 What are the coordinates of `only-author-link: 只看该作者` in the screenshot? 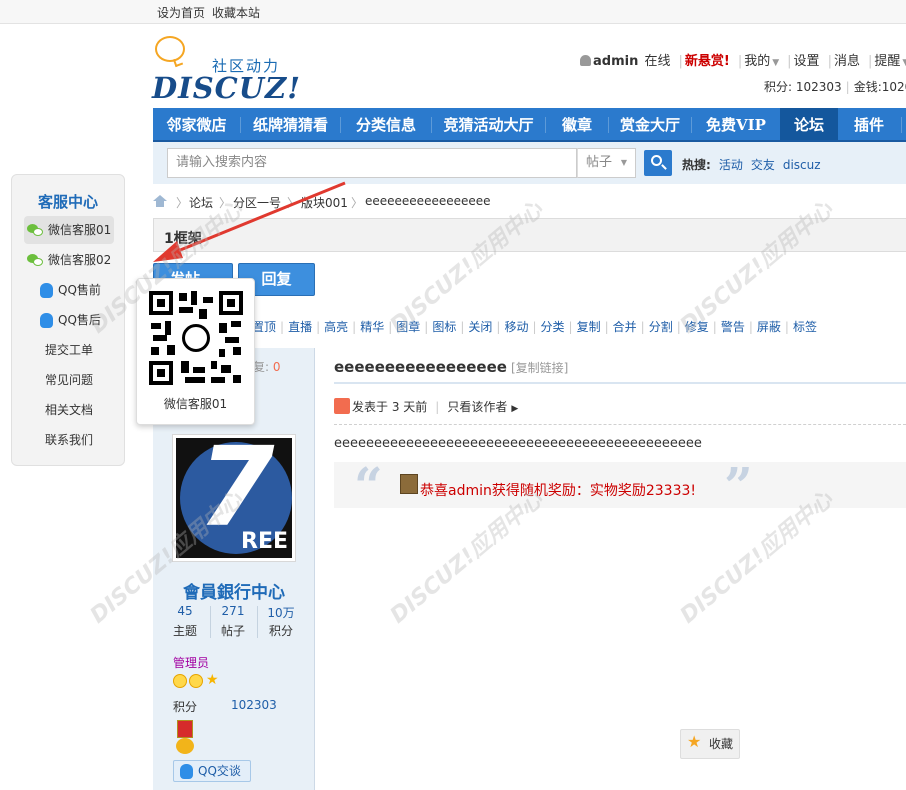 It's located at (477, 407).